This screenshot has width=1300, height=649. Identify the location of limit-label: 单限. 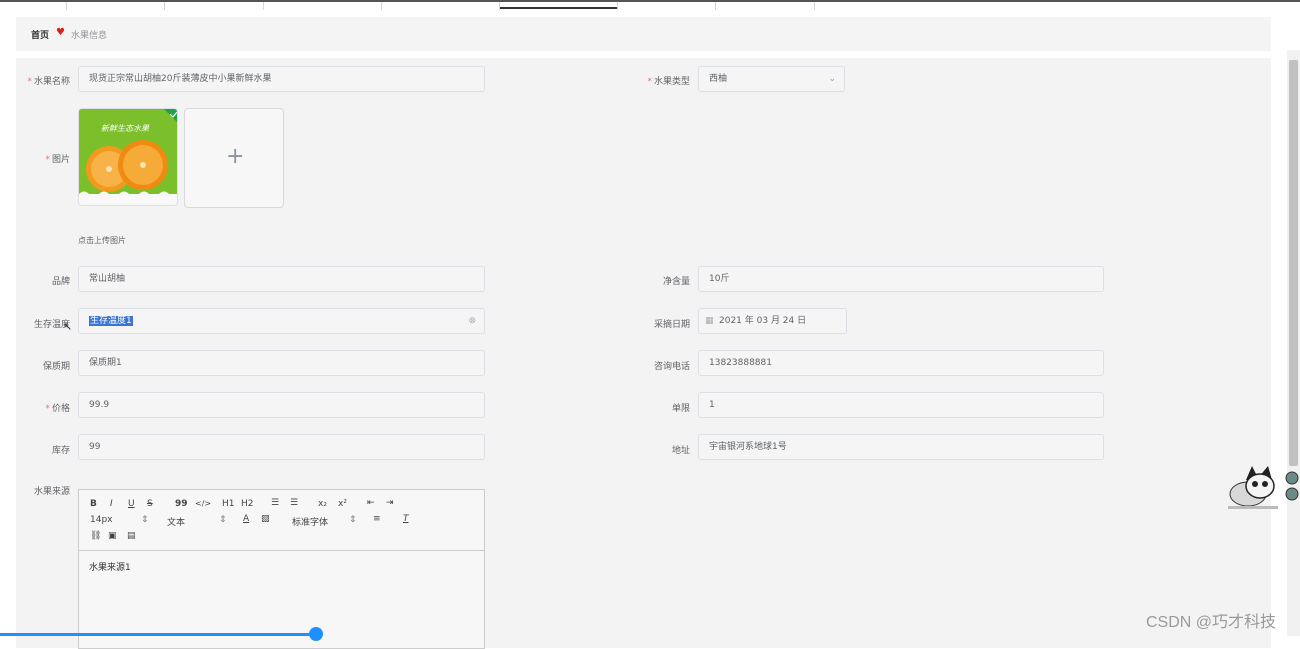
(680, 409).